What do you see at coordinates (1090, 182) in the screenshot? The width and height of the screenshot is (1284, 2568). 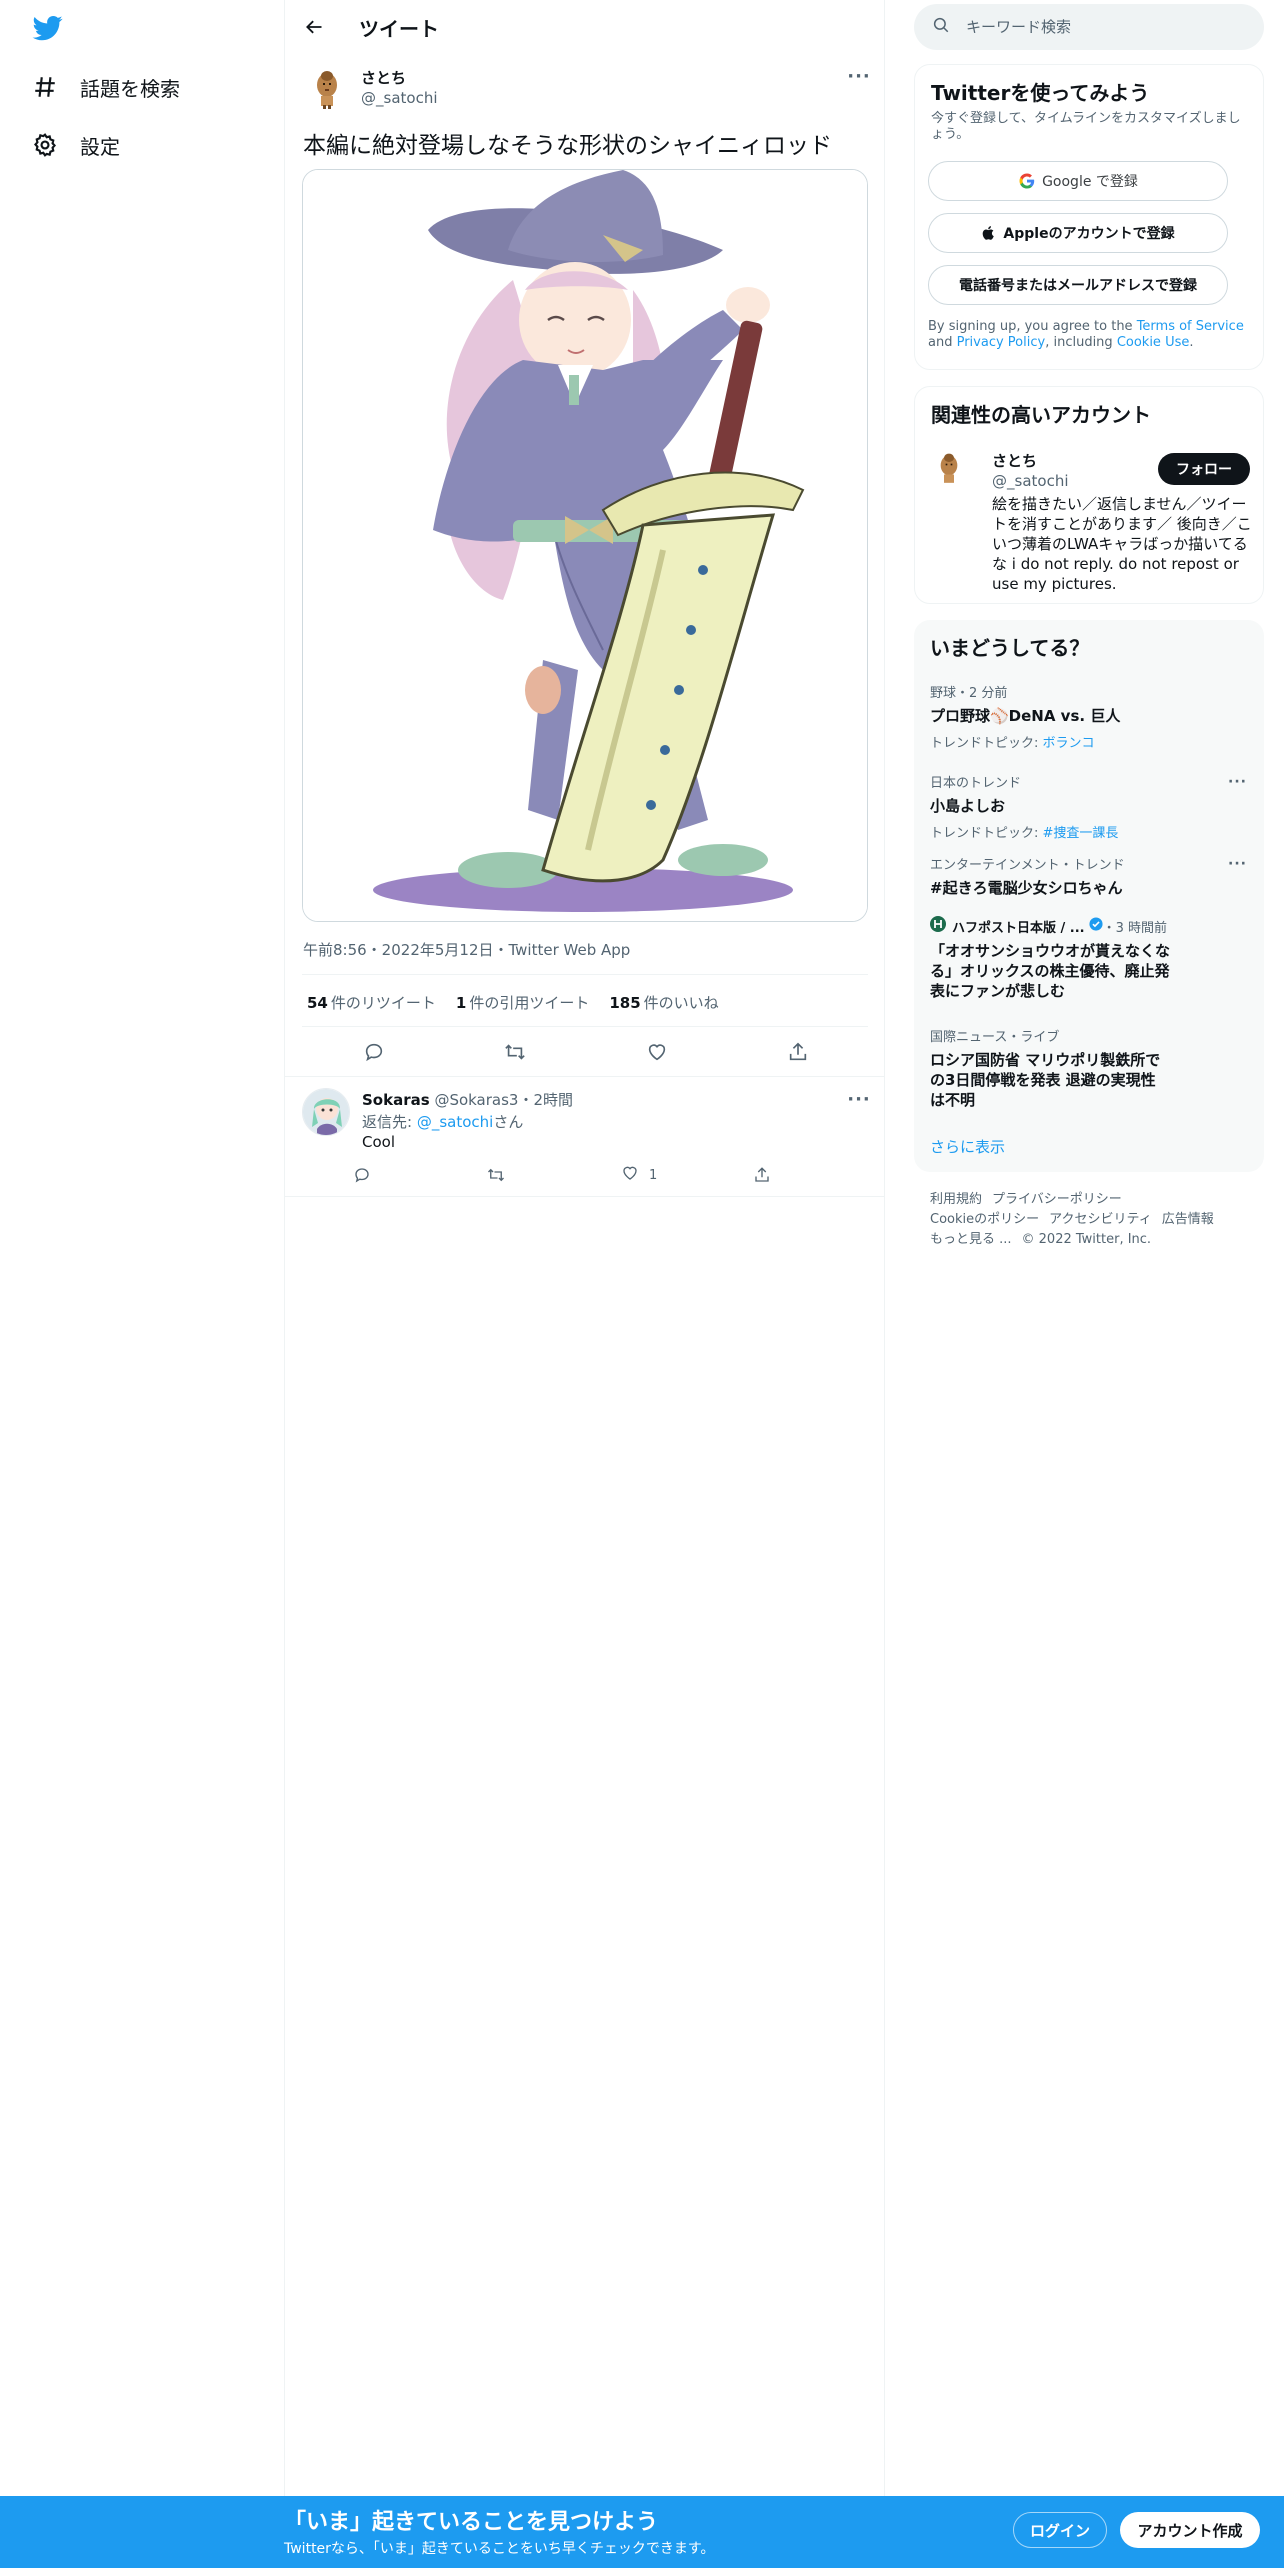 I see `google-signup-label: Google で登録` at bounding box center [1090, 182].